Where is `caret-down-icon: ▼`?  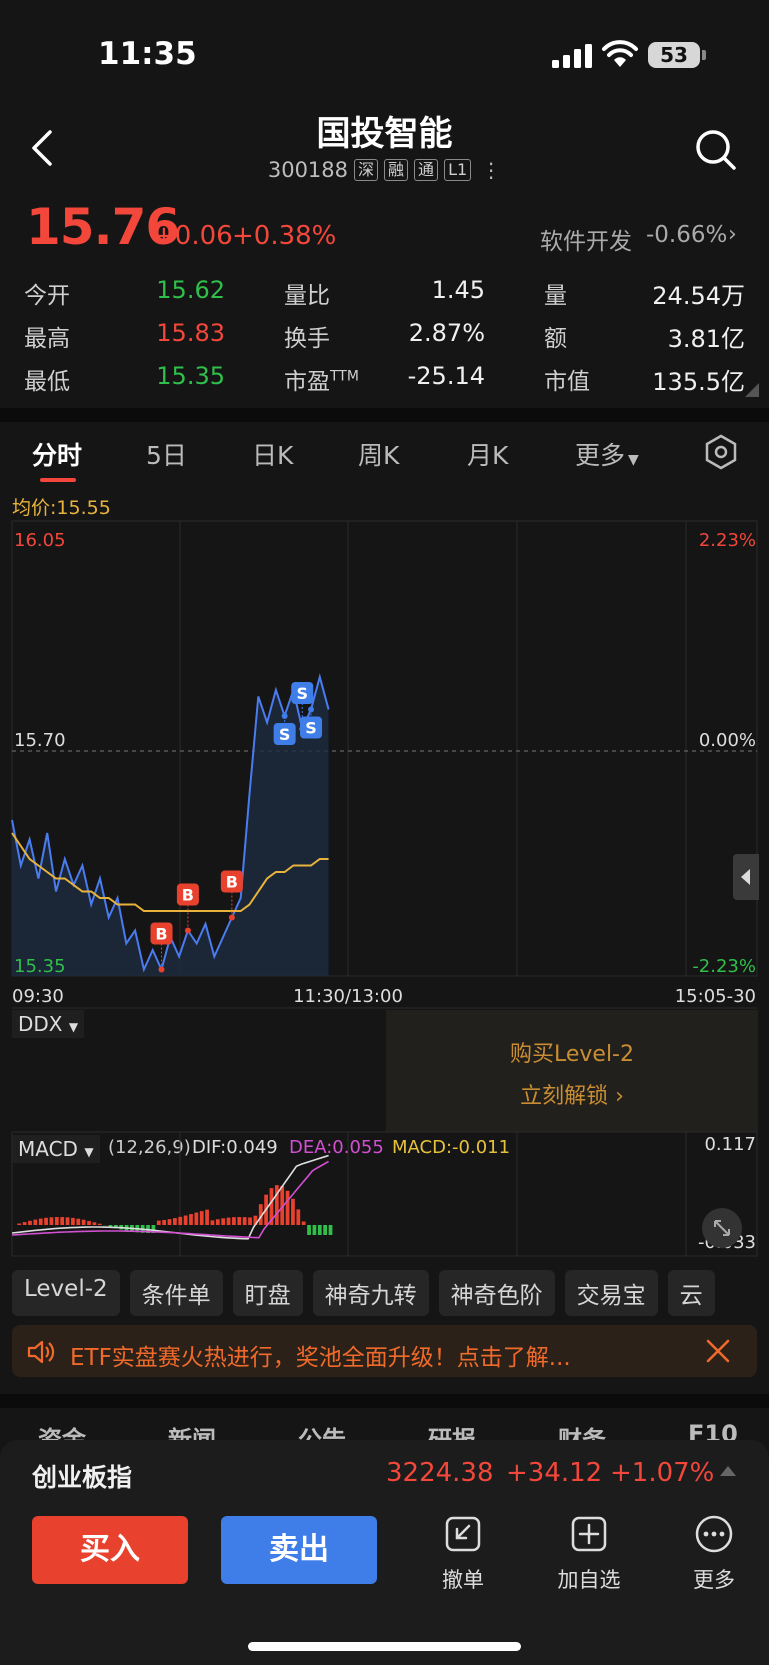 caret-down-icon: ▼ is located at coordinates (633, 460).